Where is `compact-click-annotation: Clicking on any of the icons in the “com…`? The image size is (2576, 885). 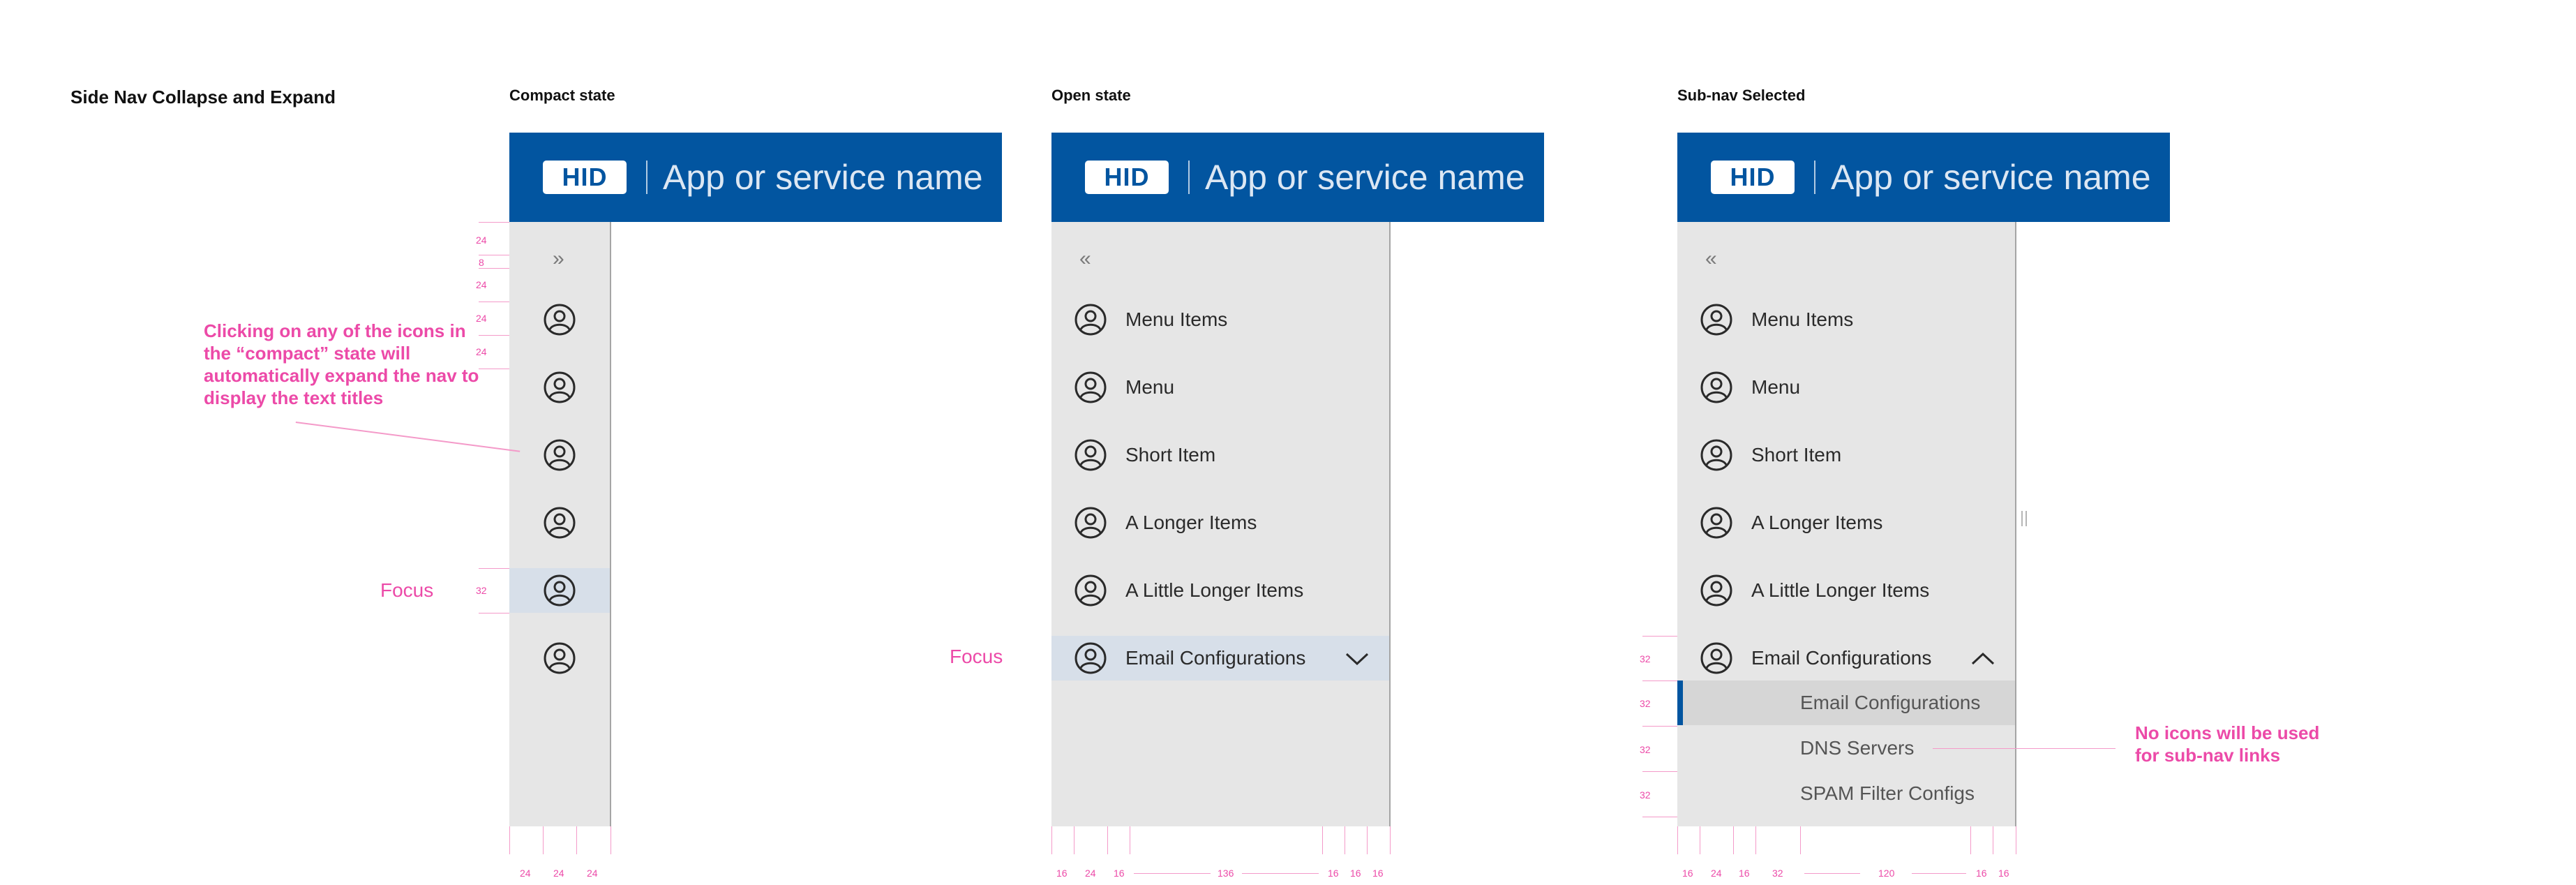
compact-click-annotation: Clicking on any of the icons in the “com… is located at coordinates (341, 364).